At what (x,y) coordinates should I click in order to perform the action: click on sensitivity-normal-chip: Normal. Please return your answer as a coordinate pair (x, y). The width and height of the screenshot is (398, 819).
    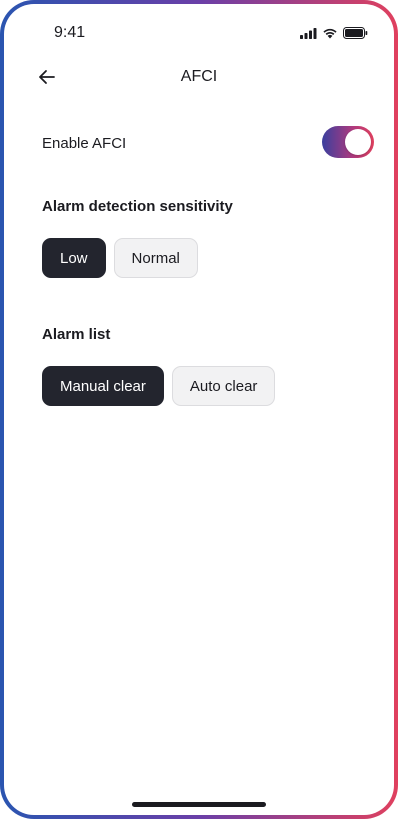
    Looking at the image, I should click on (155, 258).